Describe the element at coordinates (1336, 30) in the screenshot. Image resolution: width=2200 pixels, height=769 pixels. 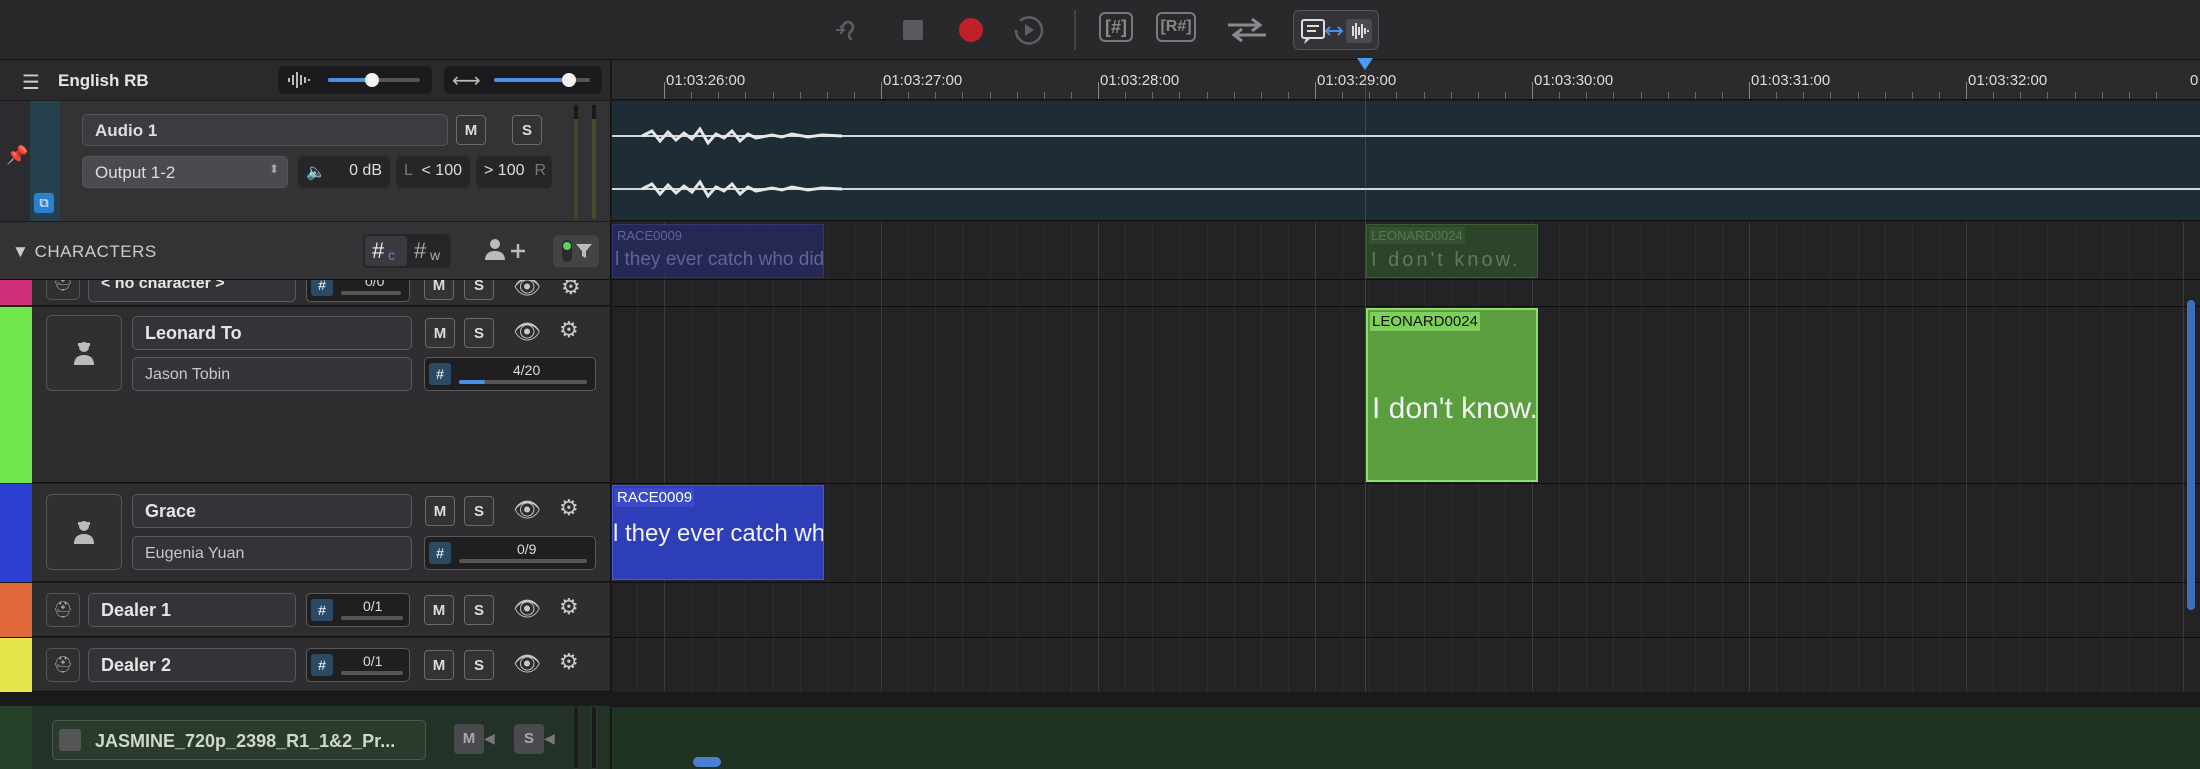
I see `sync-subtitle-waveform-button` at that location.